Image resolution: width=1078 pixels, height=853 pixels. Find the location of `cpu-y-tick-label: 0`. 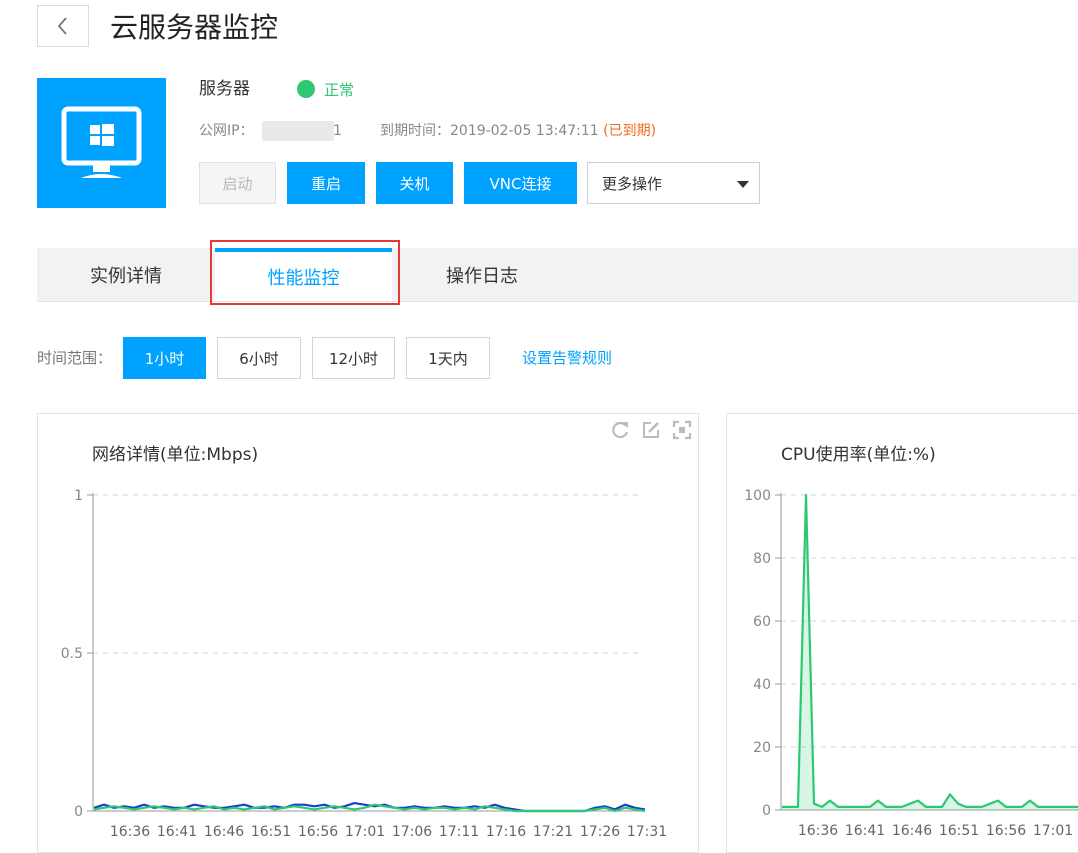

cpu-y-tick-label: 0 is located at coordinates (766, 811).